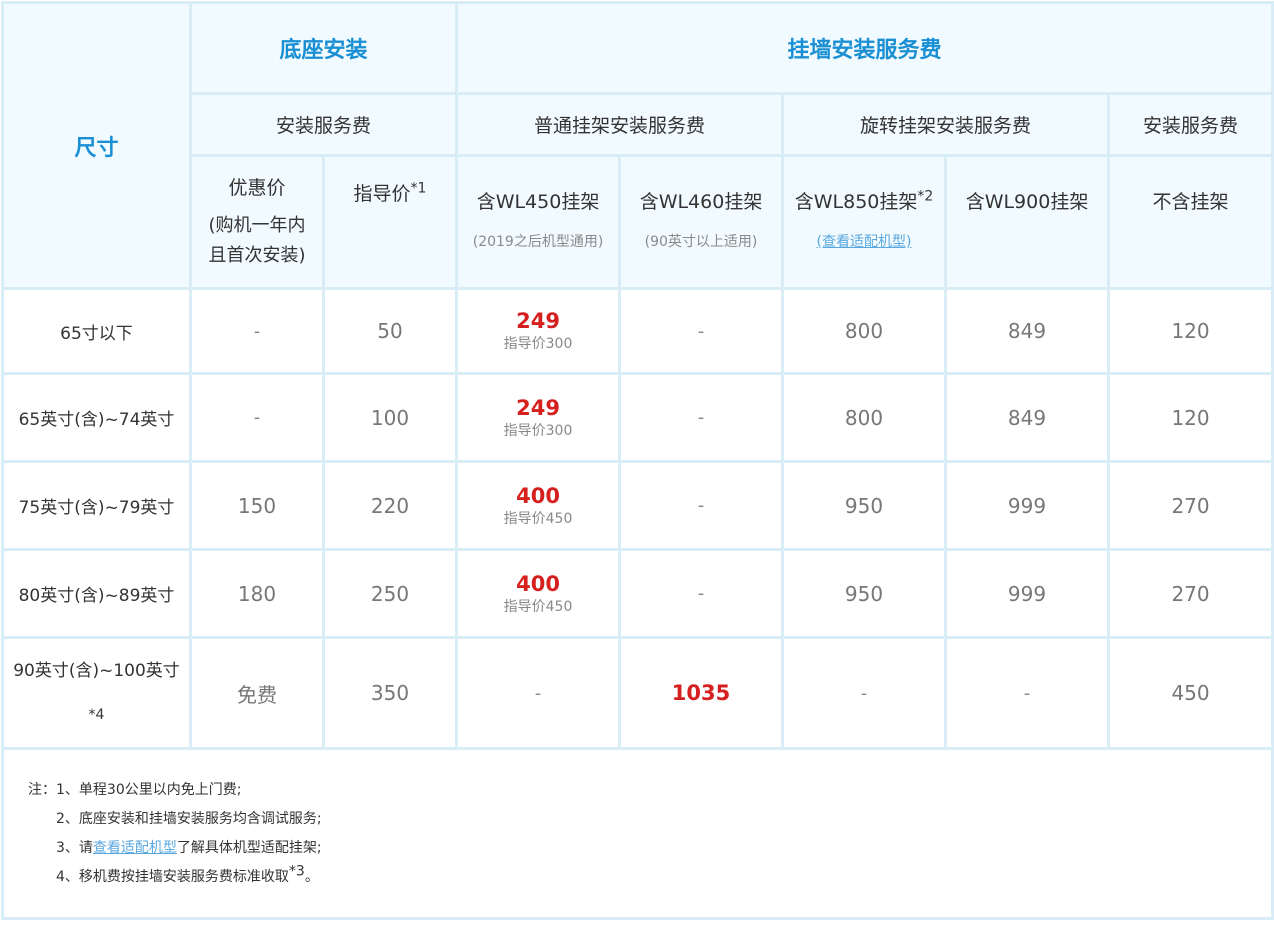 The height and width of the screenshot is (928, 1274). I want to click on wall-install-fee-header: 安装服务费, so click(1190, 124).